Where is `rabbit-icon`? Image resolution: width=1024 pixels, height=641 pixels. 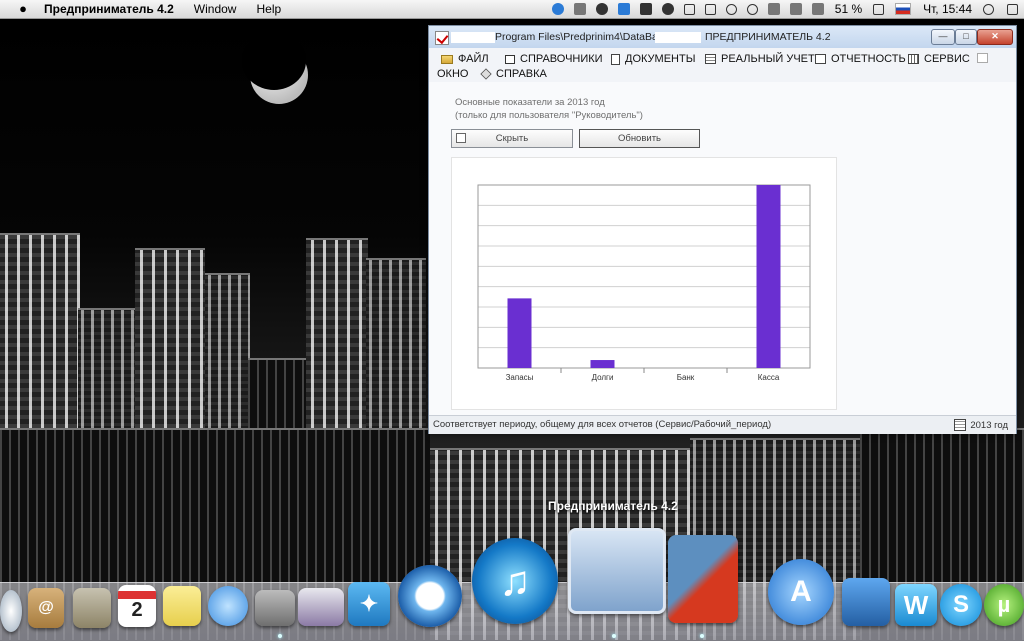
rabbit-icon is located at coordinates (866, 602).